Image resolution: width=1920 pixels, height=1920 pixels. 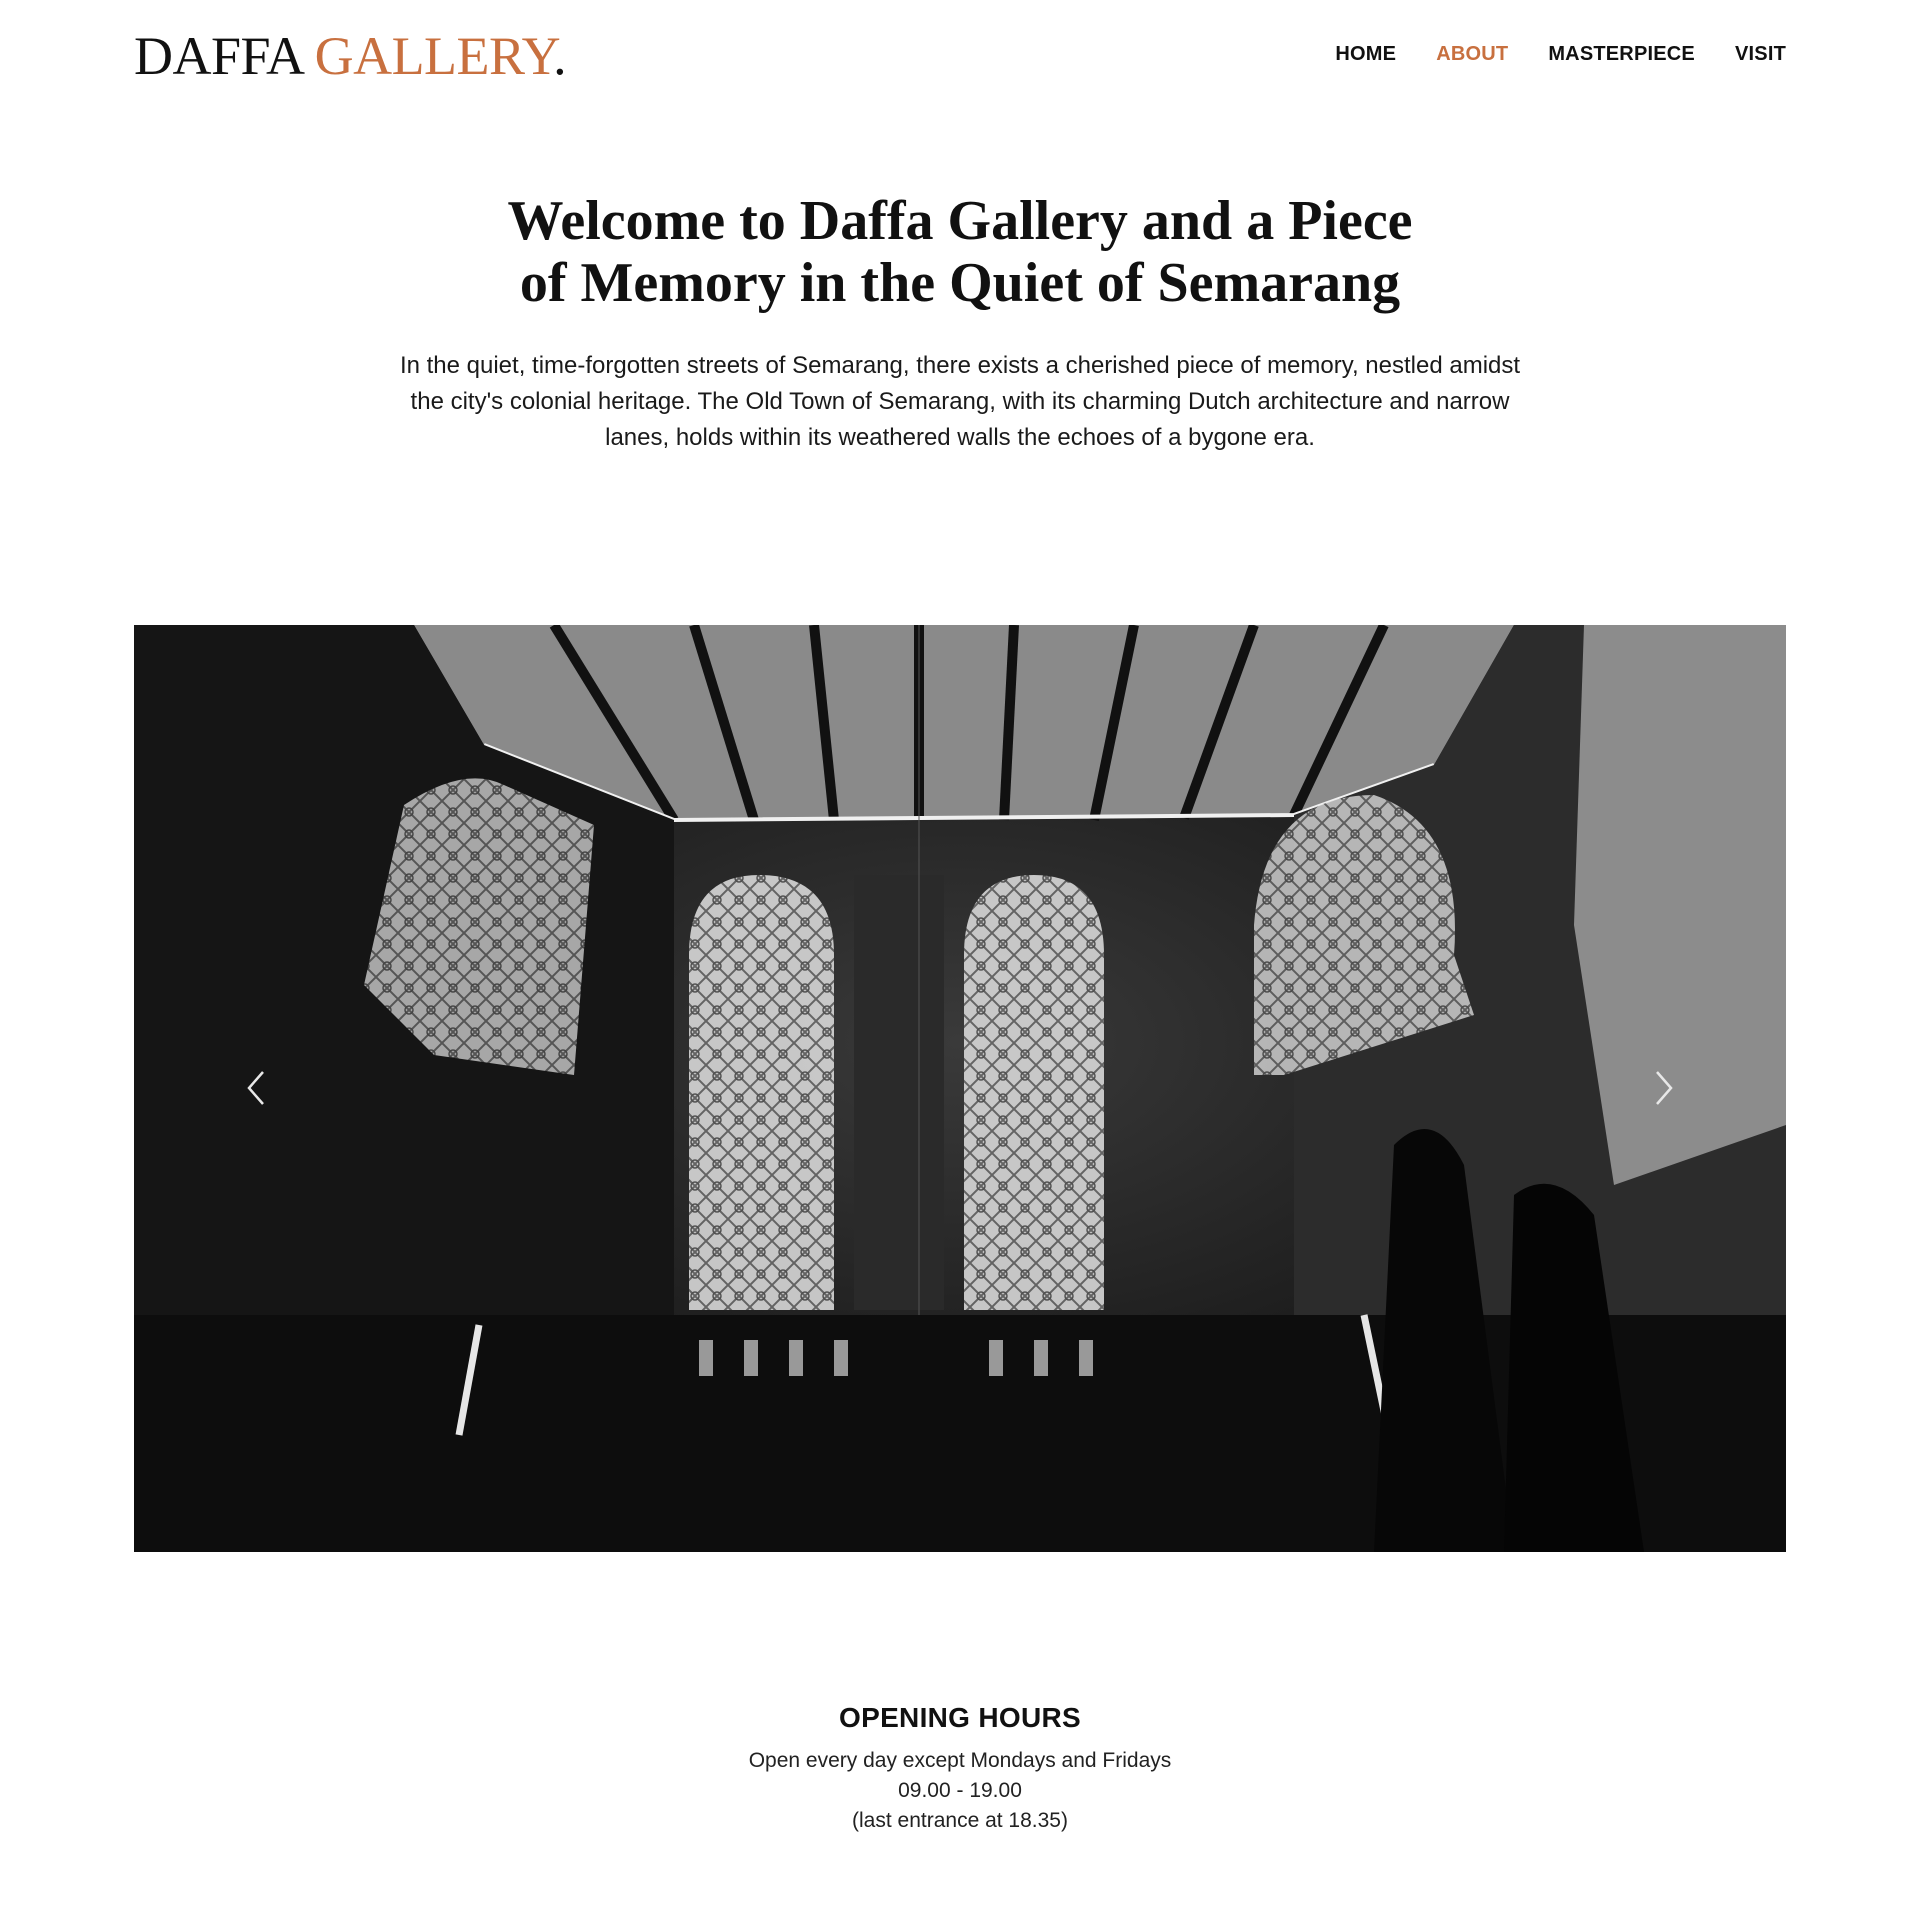 I want to click on logo-text-primary: DAFFA, so click(x=224, y=56).